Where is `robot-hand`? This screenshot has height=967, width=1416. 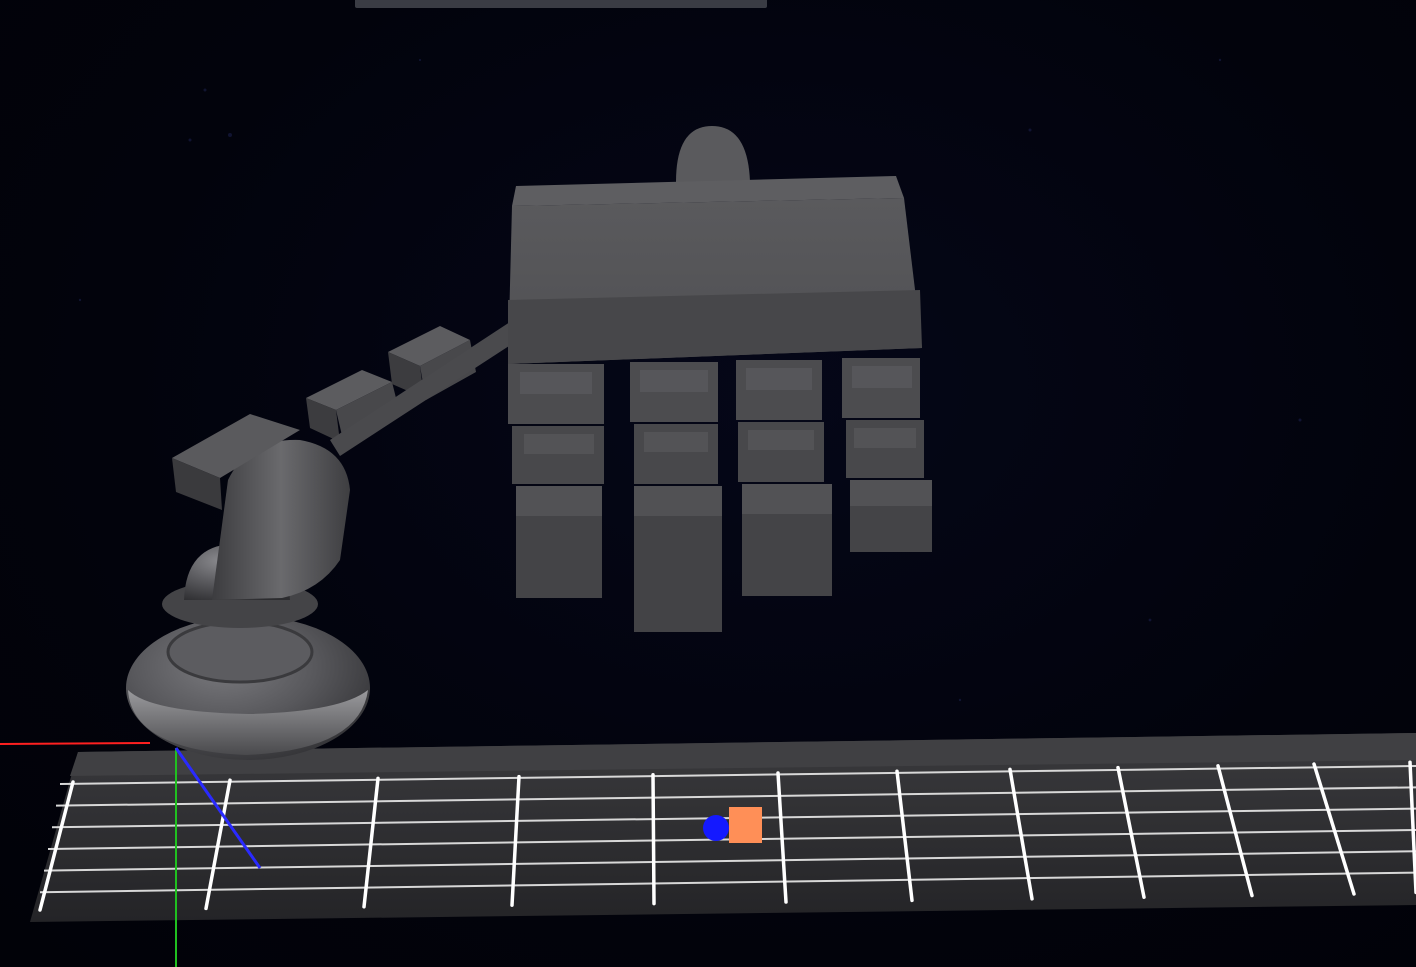 robot-hand is located at coordinates (715, 245).